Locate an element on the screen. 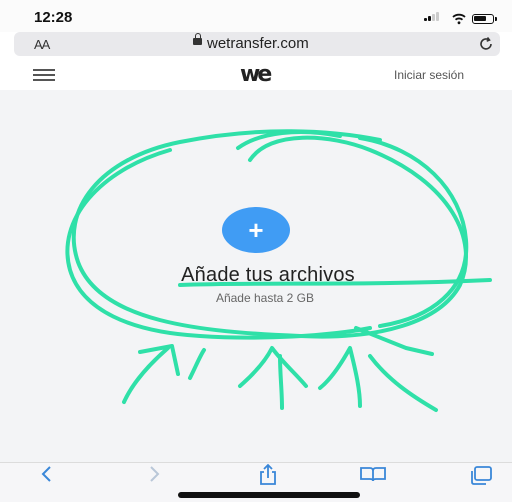  tabs-icon is located at coordinates (481, 475).